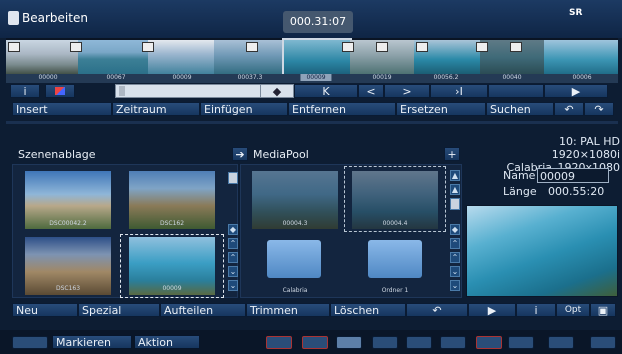  What do you see at coordinates (326, 91) in the screenshot?
I see `step-back-button: K` at bounding box center [326, 91].